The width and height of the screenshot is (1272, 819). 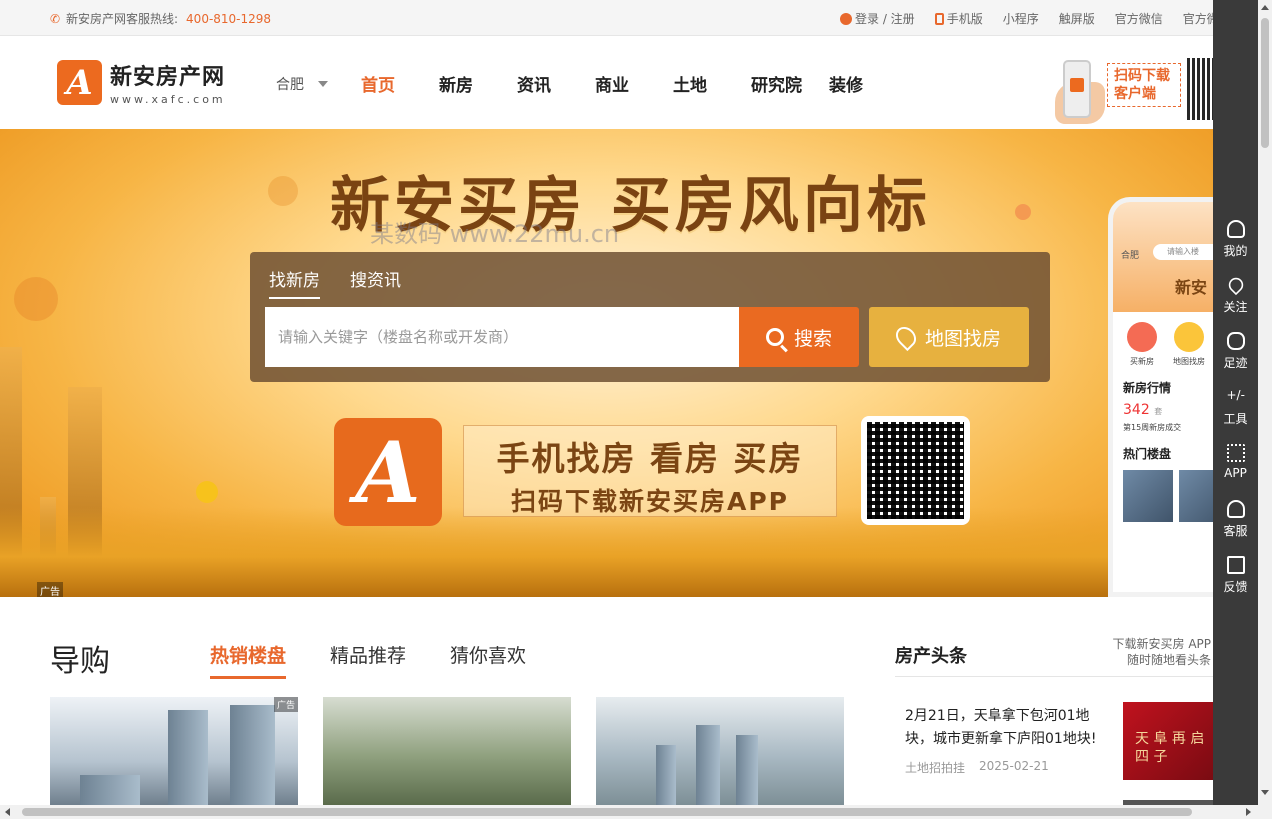 I want to click on sidebar-item-app: APP, so click(x=1235, y=462).